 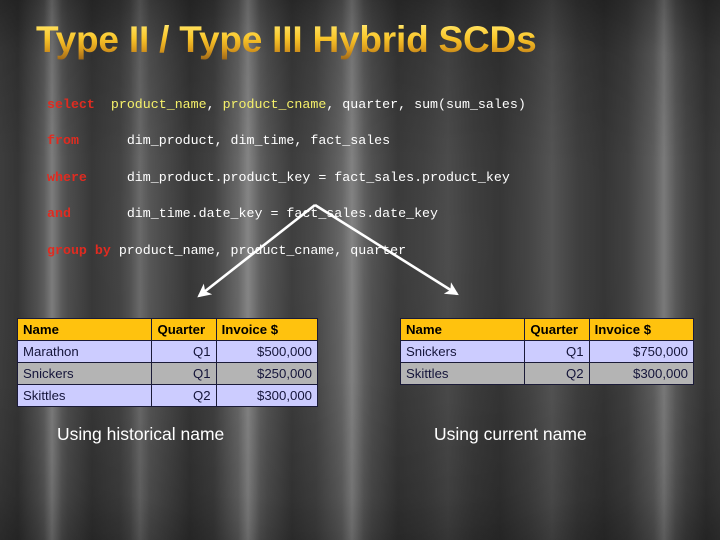 I want to click on sql-keyword: select, so click(x=71, y=104).